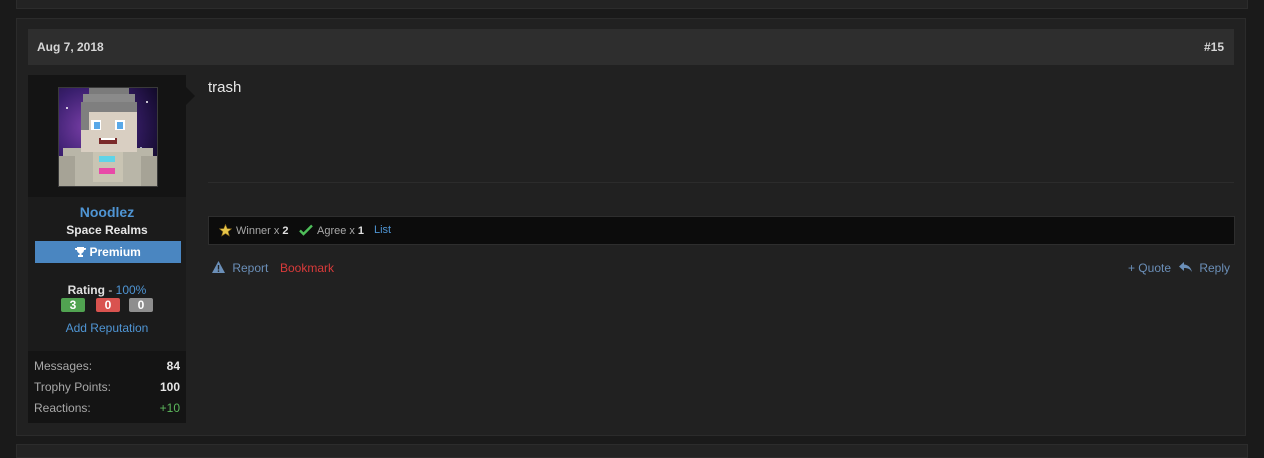 The width and height of the screenshot is (1264, 458). I want to click on bookmark-button: Bookmark, so click(307, 268).